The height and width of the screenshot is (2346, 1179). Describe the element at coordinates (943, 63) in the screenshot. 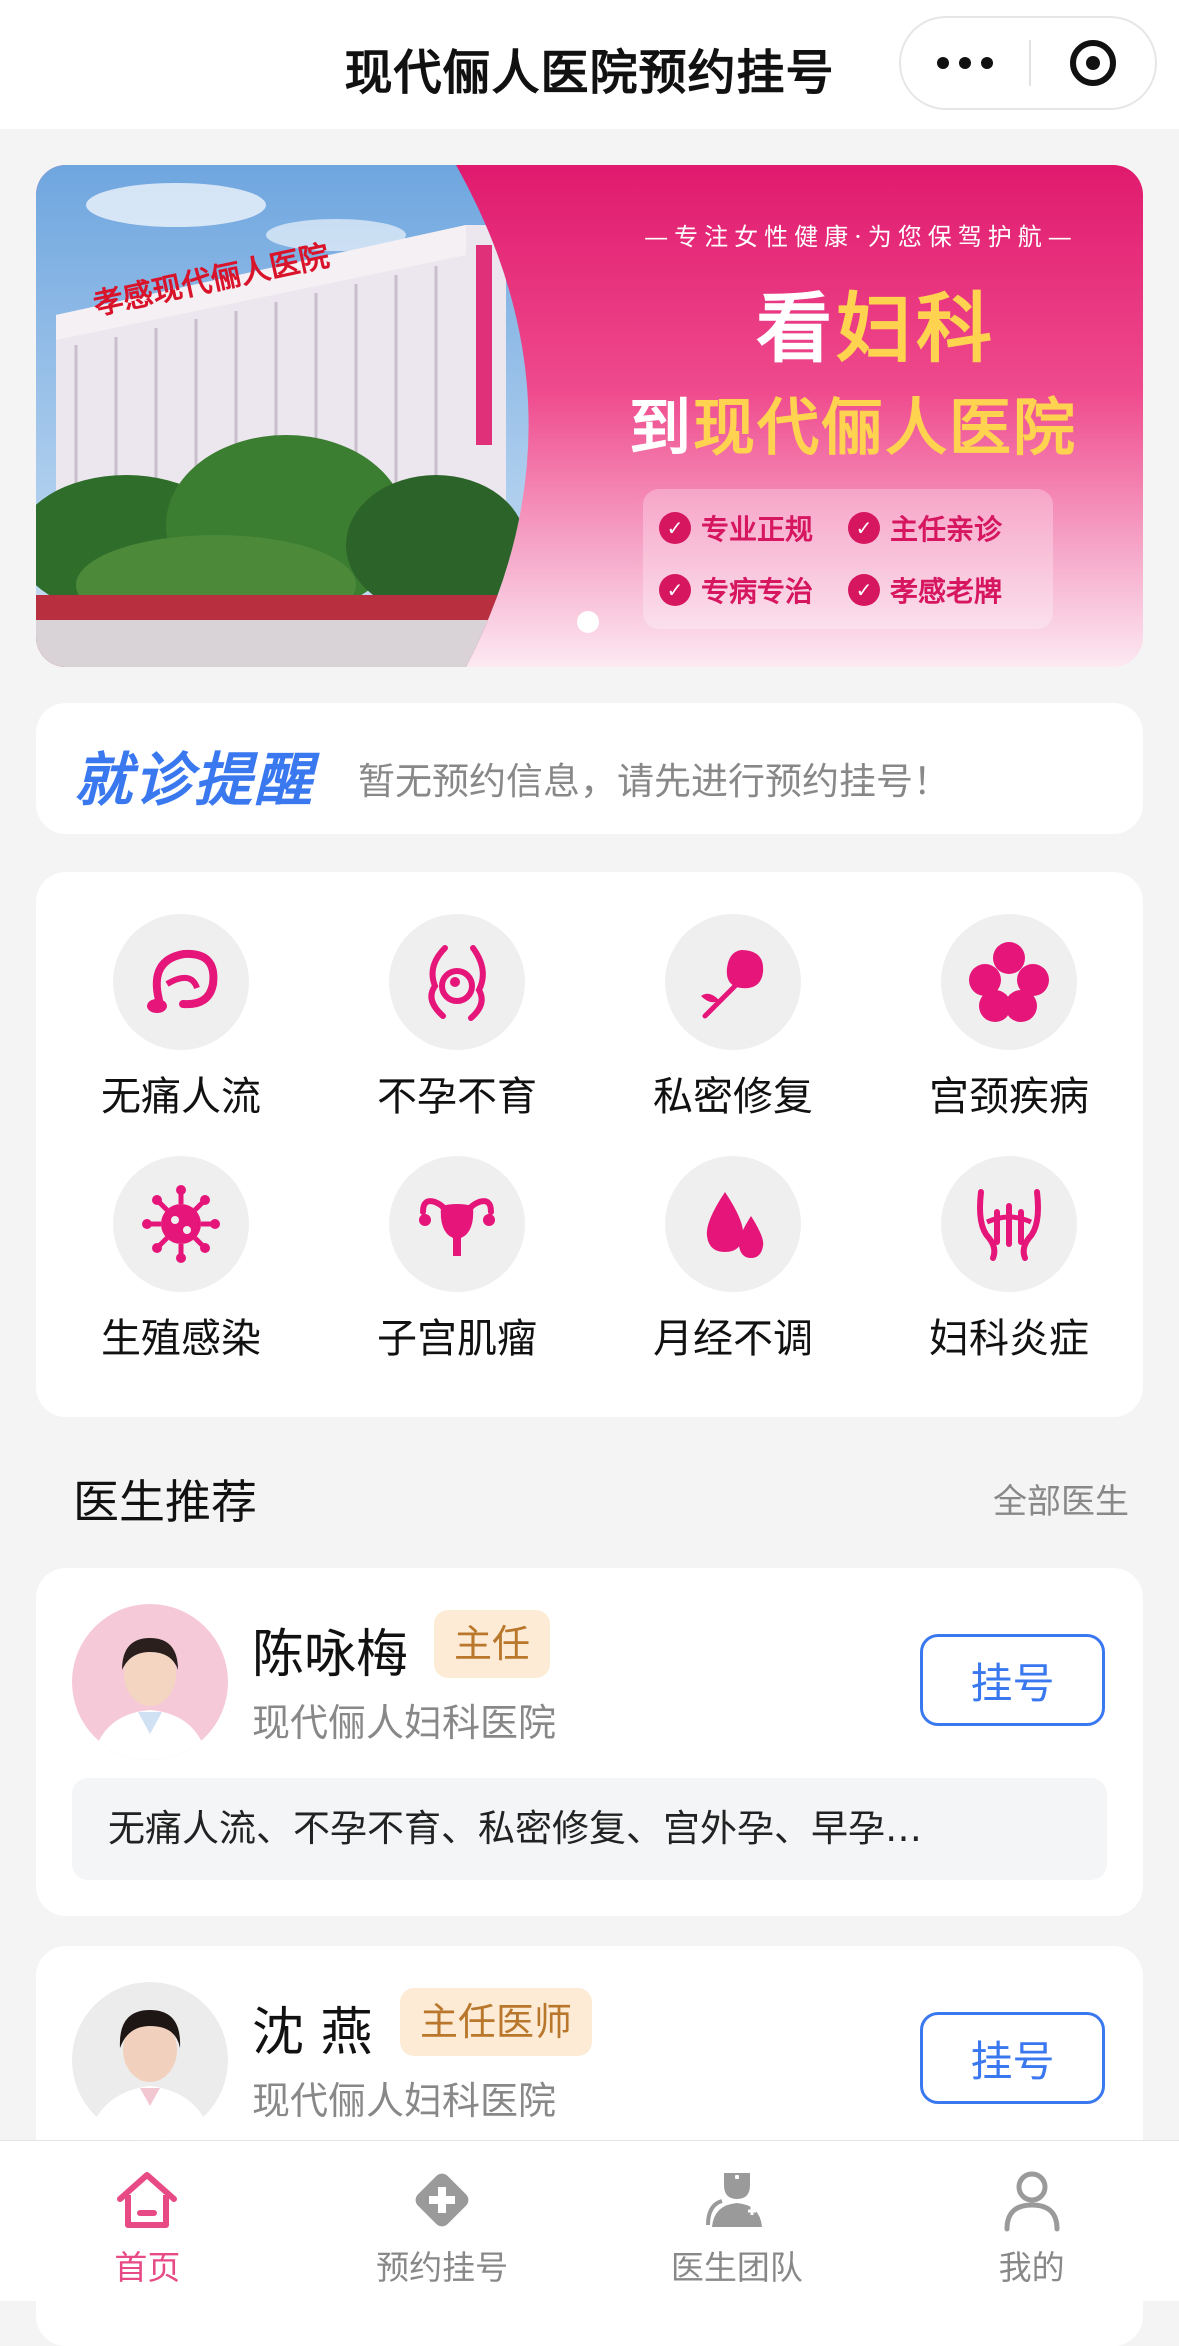

I see `more-dots-icon` at that location.